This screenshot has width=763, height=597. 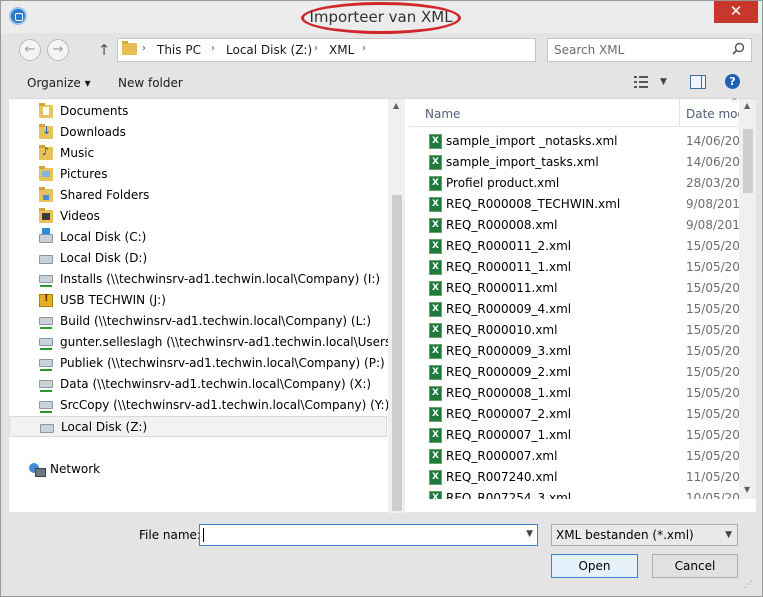 I want to click on file-list-scroll-thumb, so click(x=748, y=161).